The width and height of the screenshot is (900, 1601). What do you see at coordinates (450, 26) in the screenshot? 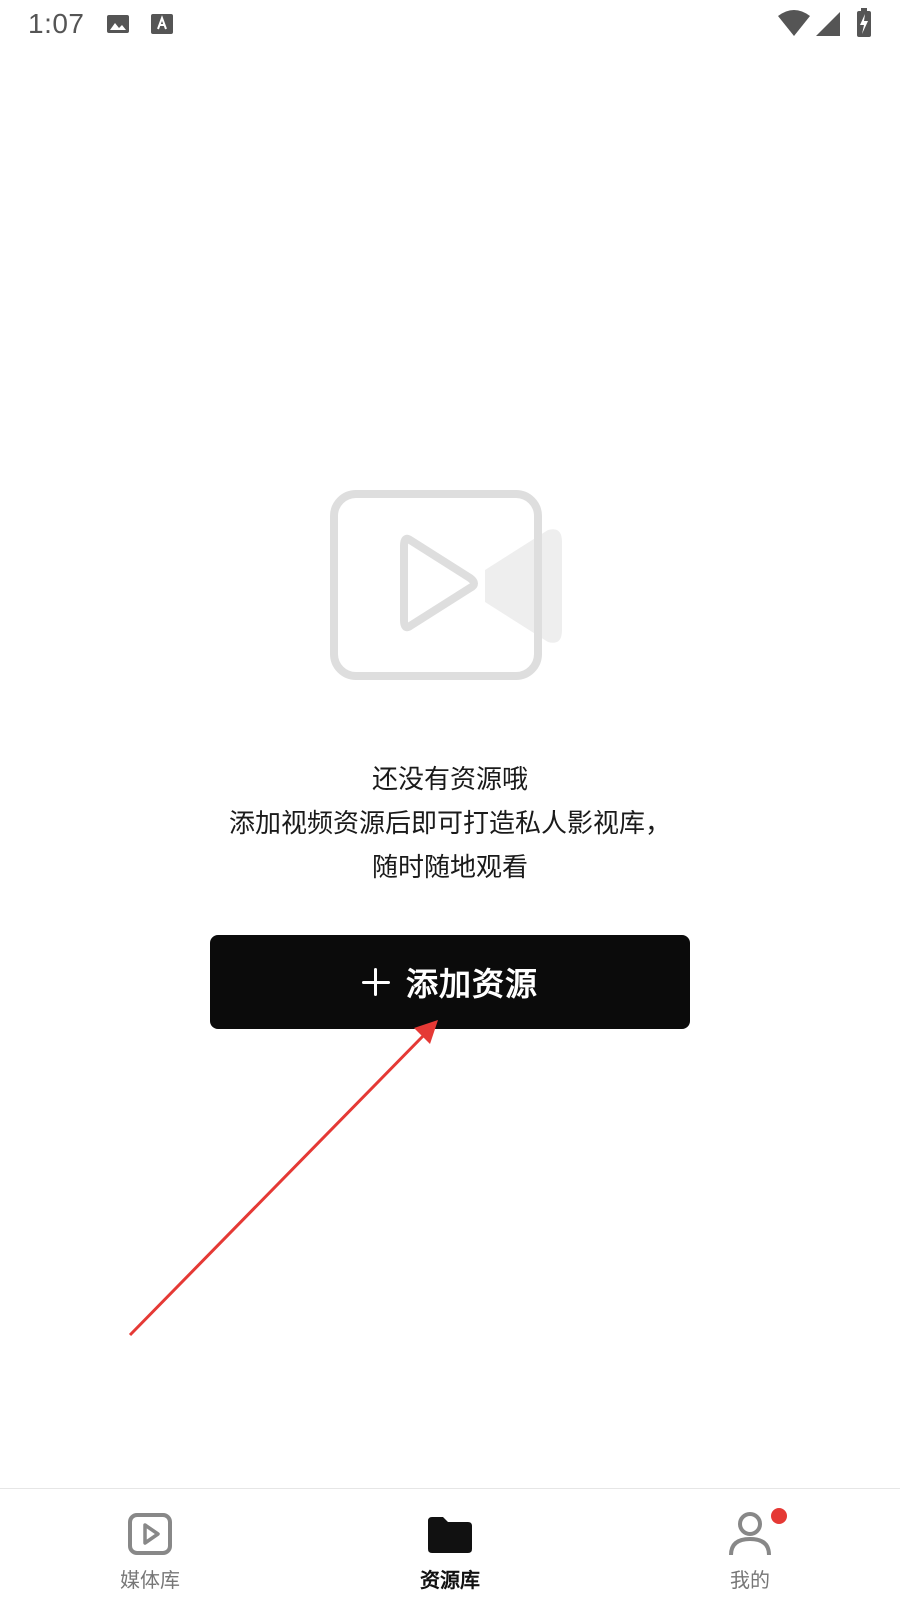
I see `status-bar: 1:07` at bounding box center [450, 26].